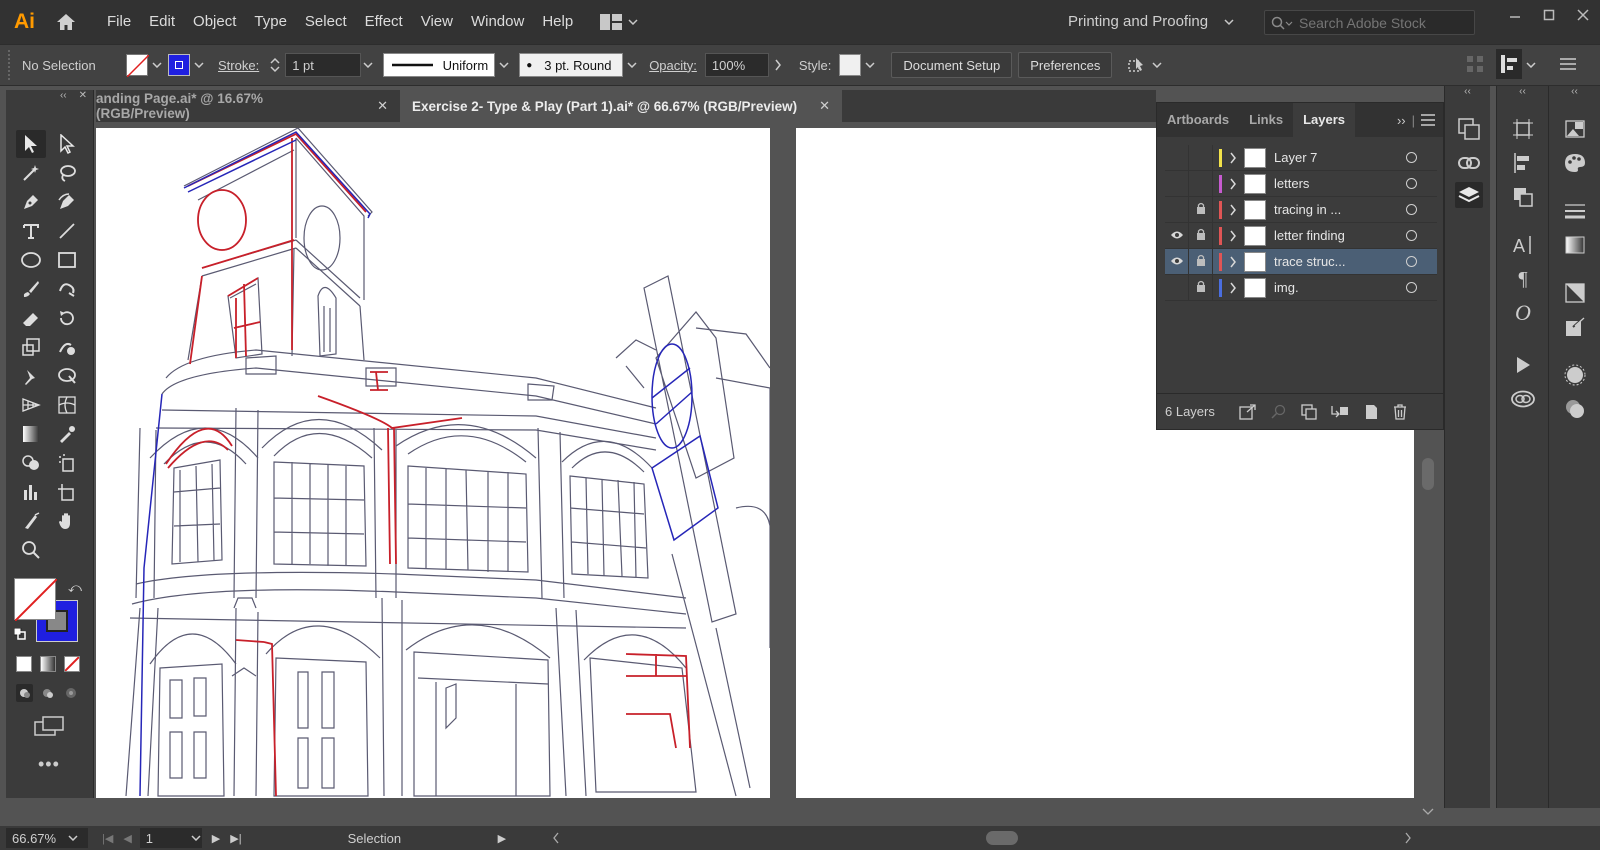 This screenshot has height=850, width=1600. What do you see at coordinates (557, 22) in the screenshot?
I see `menu-help: Help` at bounding box center [557, 22].